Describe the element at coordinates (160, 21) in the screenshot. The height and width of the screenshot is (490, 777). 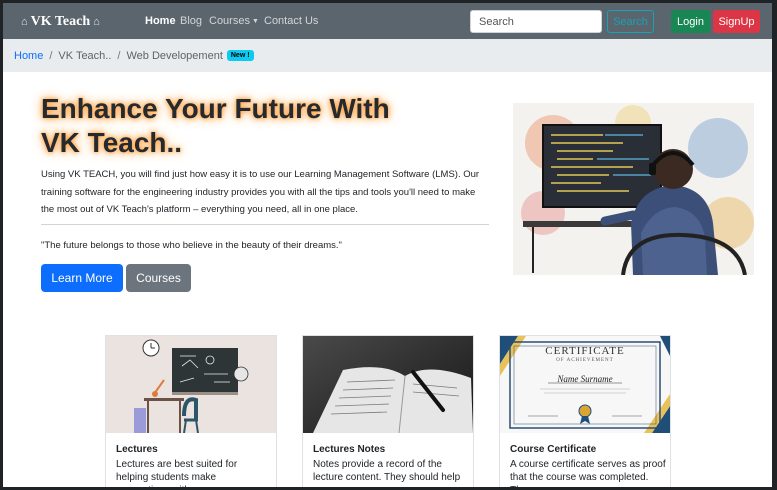
I see `nav-home: Home` at that location.